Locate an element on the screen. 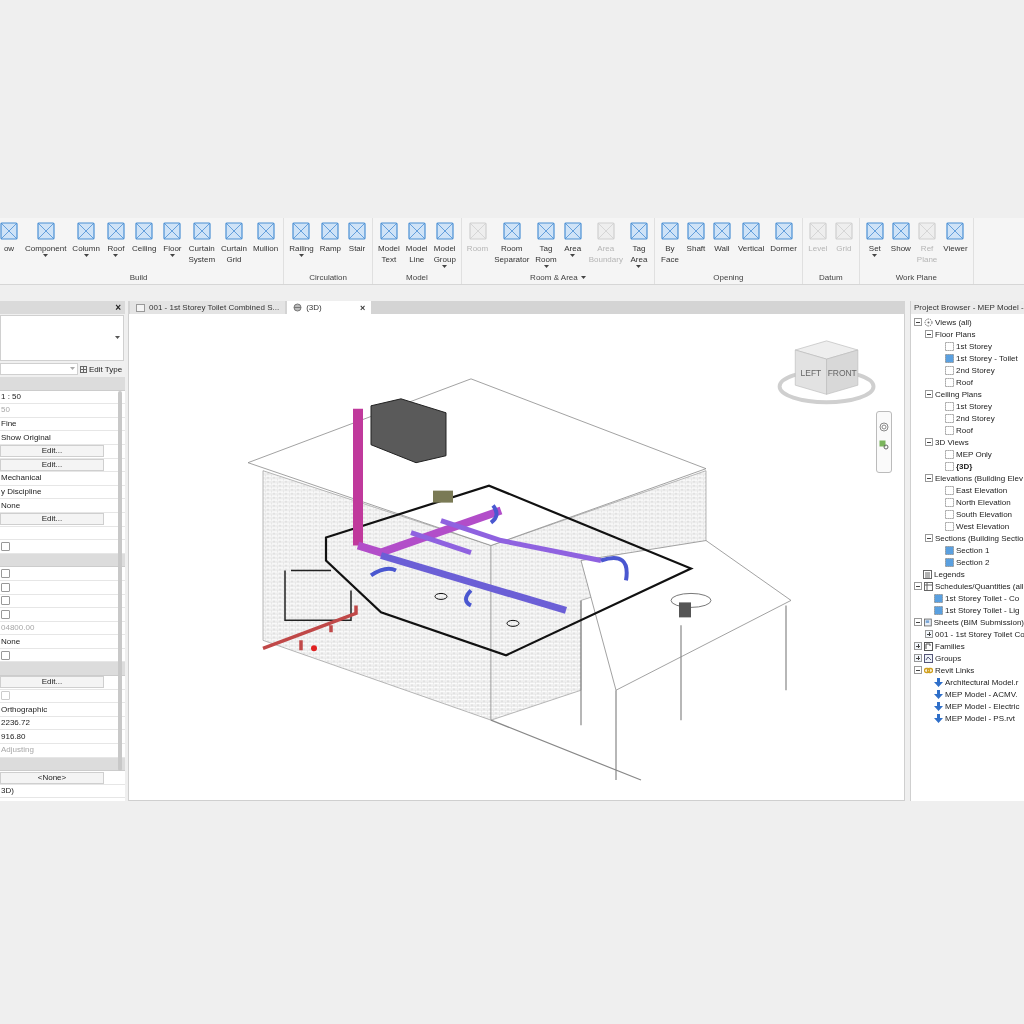 This screenshot has width=1024, height=1024. tree-item: West Elevation is located at coordinates (983, 526).